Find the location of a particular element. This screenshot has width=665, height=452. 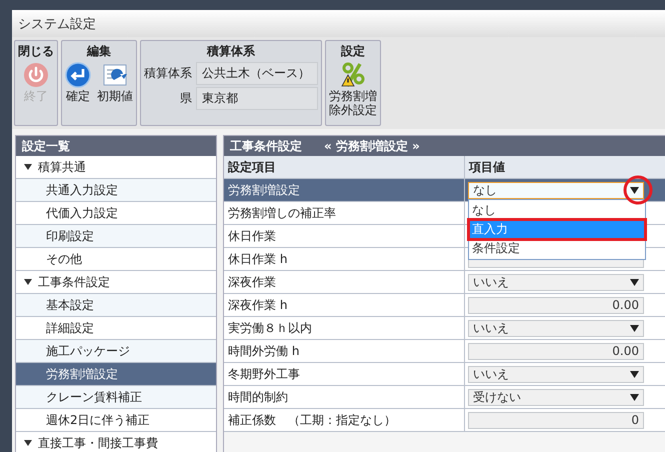

table-cell: 時間的制約 is located at coordinates (344, 397).